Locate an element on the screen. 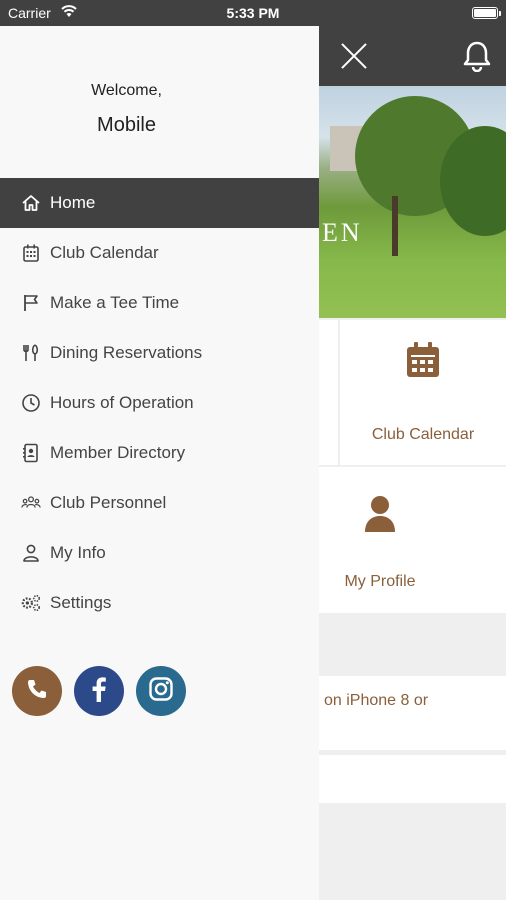 The width and height of the screenshot is (506, 900). phone-icon is located at coordinates (37, 691).